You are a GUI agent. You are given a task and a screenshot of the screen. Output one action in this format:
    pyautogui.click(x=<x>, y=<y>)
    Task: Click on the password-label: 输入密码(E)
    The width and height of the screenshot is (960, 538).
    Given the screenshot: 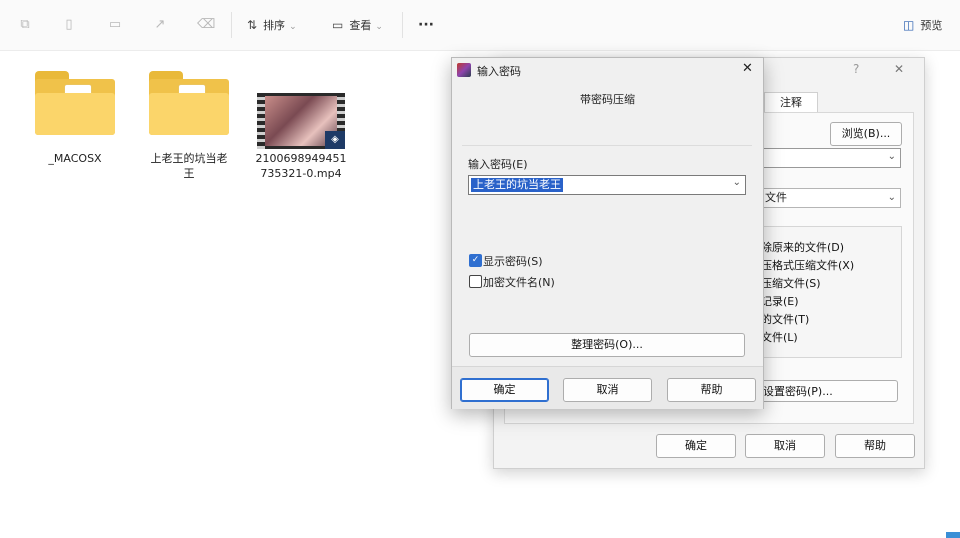 What is the action you would take?
    pyautogui.click(x=498, y=164)
    